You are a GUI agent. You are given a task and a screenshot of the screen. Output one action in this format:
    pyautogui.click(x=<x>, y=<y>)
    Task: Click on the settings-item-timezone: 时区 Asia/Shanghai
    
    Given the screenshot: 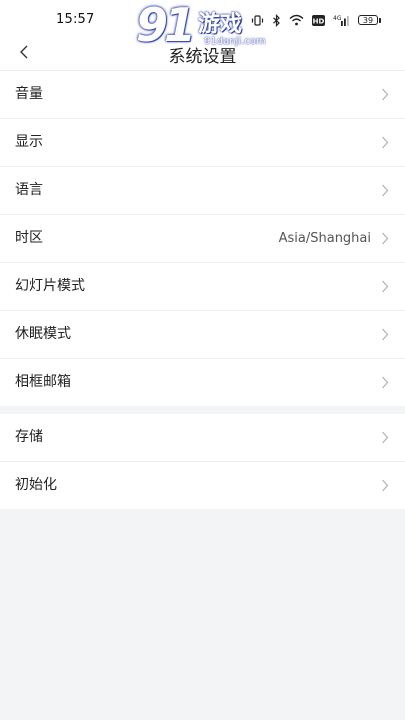 What is the action you would take?
    pyautogui.click(x=202, y=239)
    